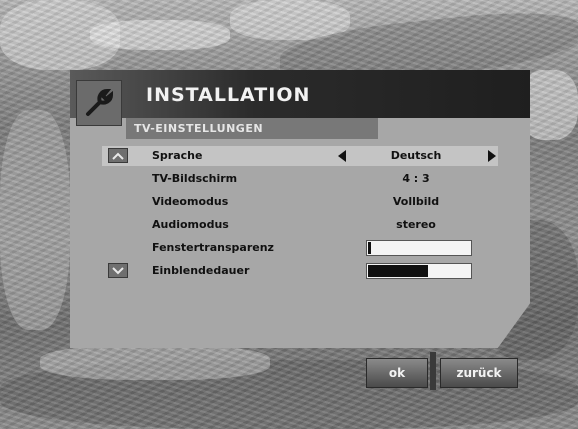  What do you see at coordinates (190, 201) in the screenshot?
I see `setting-label: Videomodus` at bounding box center [190, 201].